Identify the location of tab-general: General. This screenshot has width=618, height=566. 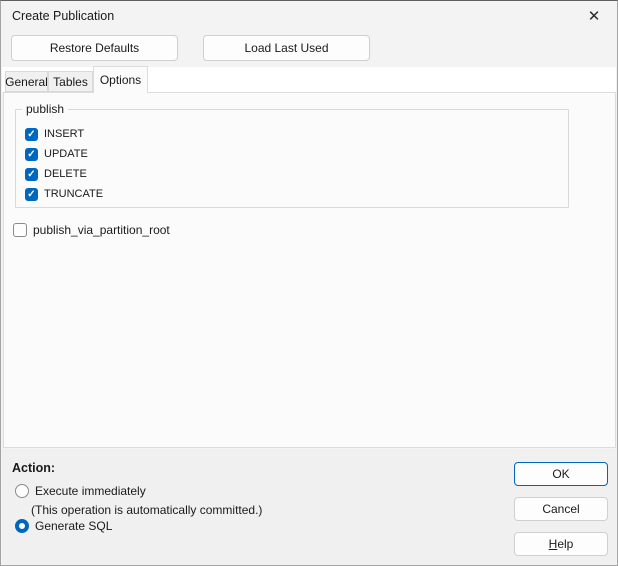
(26, 81).